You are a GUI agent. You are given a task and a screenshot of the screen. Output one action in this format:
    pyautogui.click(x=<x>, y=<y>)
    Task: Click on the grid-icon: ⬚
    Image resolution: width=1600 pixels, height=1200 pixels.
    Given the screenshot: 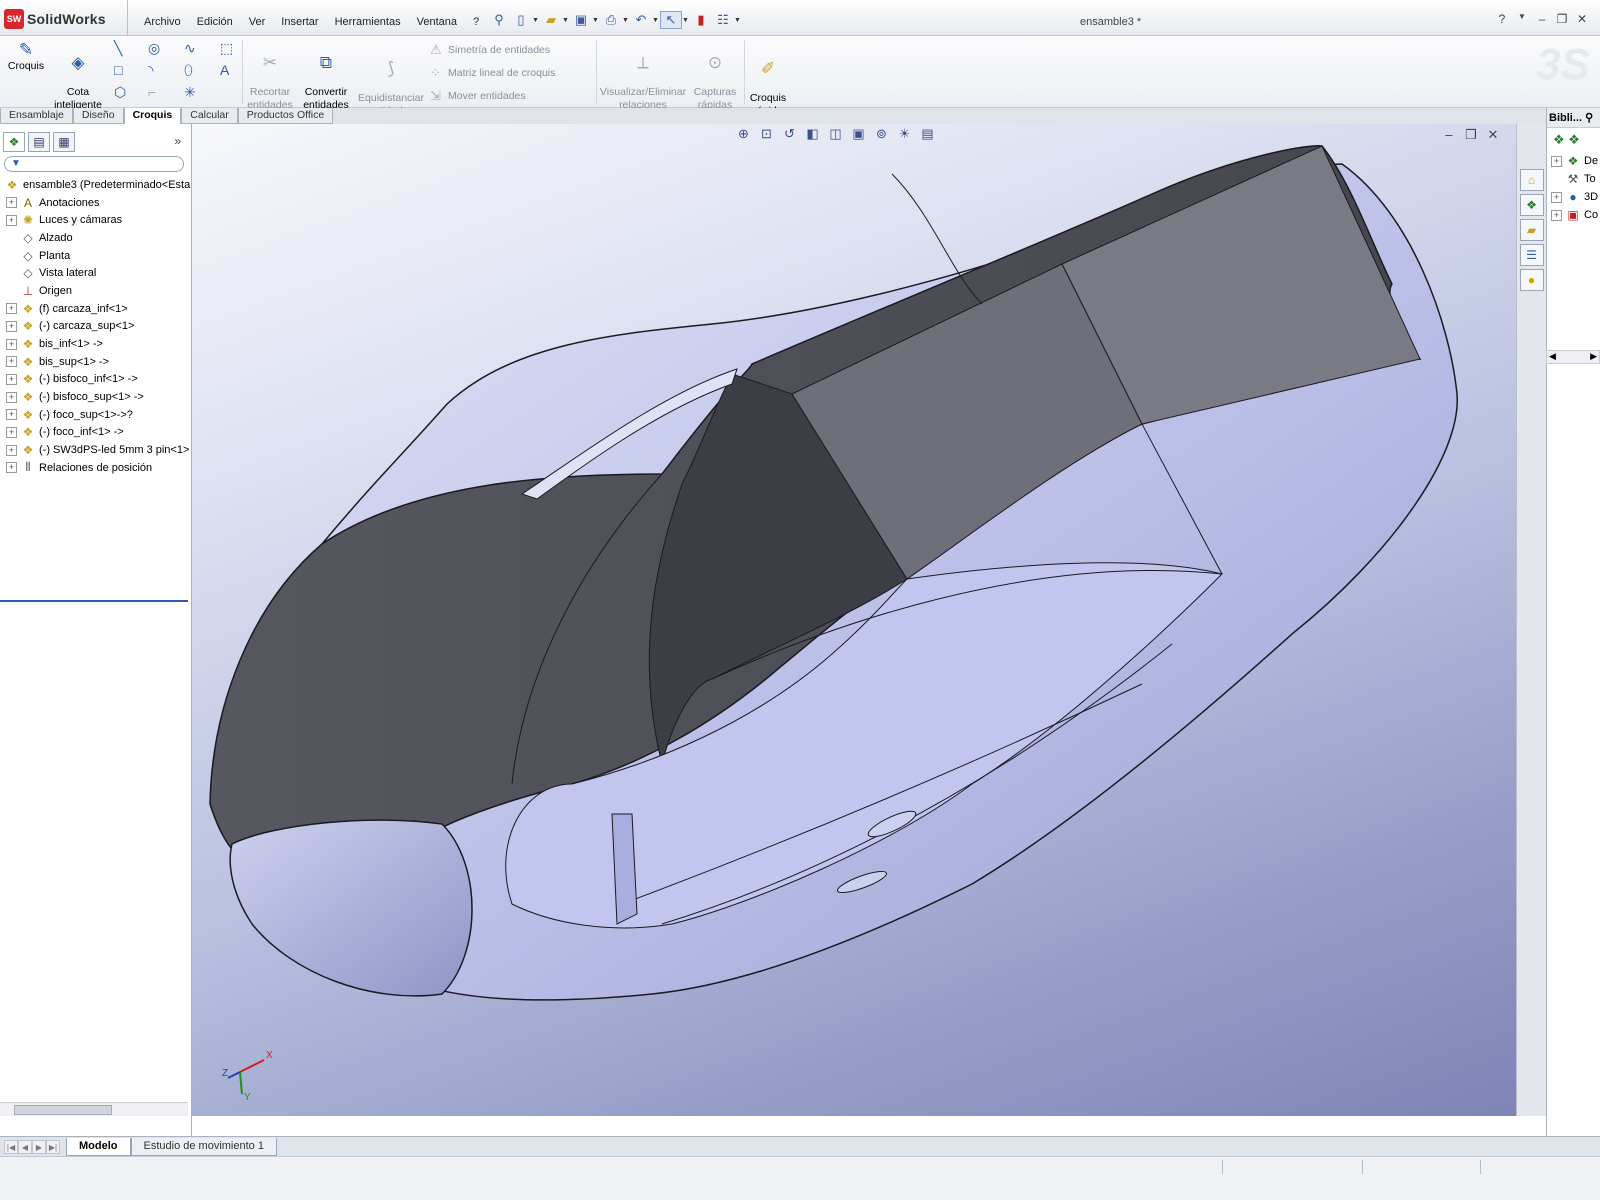 What is the action you would take?
    pyautogui.click(x=226, y=48)
    